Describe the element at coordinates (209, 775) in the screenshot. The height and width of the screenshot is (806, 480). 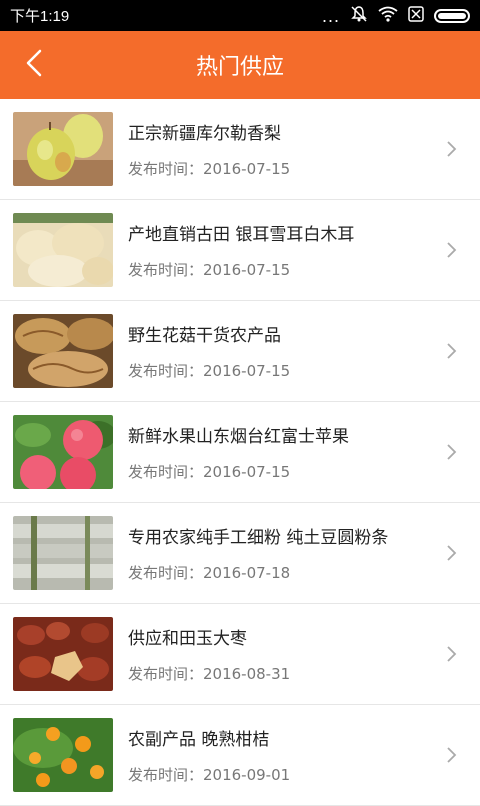
I see `item-date: 发布时间：2016-09-01` at that location.